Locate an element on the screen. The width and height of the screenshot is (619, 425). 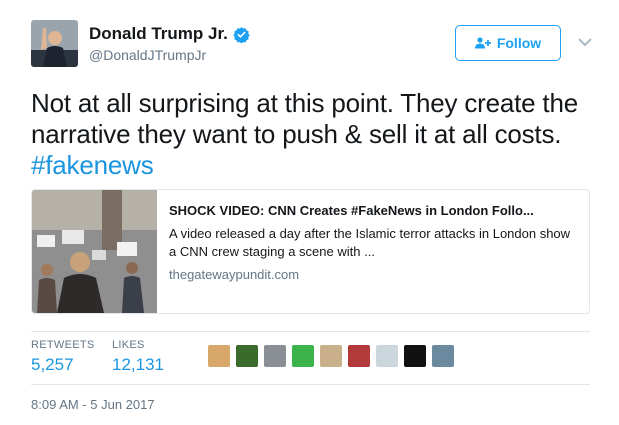
follow-button: Follow is located at coordinates (508, 43).